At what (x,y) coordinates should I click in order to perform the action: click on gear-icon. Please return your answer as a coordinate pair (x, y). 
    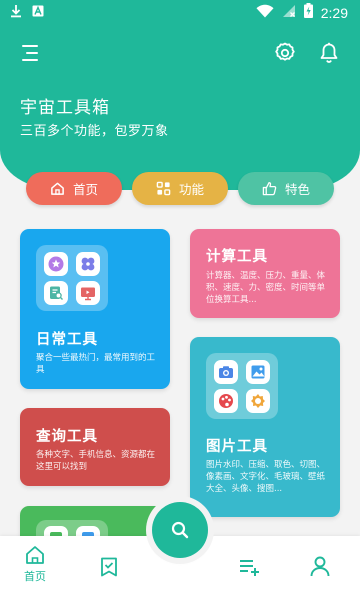
    Looking at the image, I should click on (285, 51).